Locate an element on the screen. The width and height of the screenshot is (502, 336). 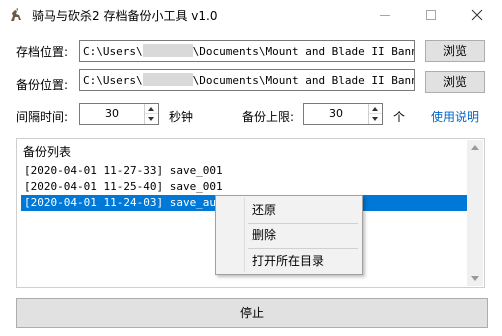
backup-path-label: 备份位置: is located at coordinates (42, 85).